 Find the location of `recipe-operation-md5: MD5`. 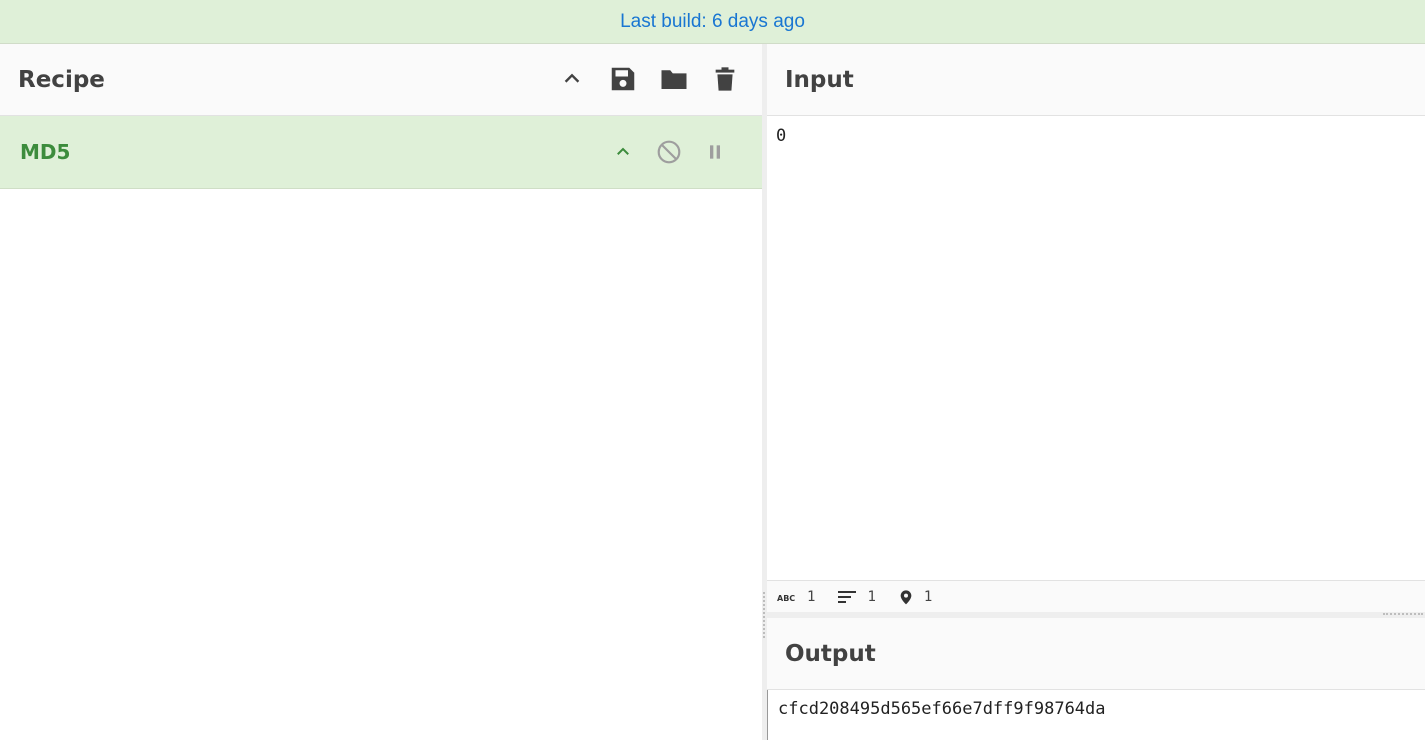

recipe-operation-md5: MD5 is located at coordinates (381, 152).